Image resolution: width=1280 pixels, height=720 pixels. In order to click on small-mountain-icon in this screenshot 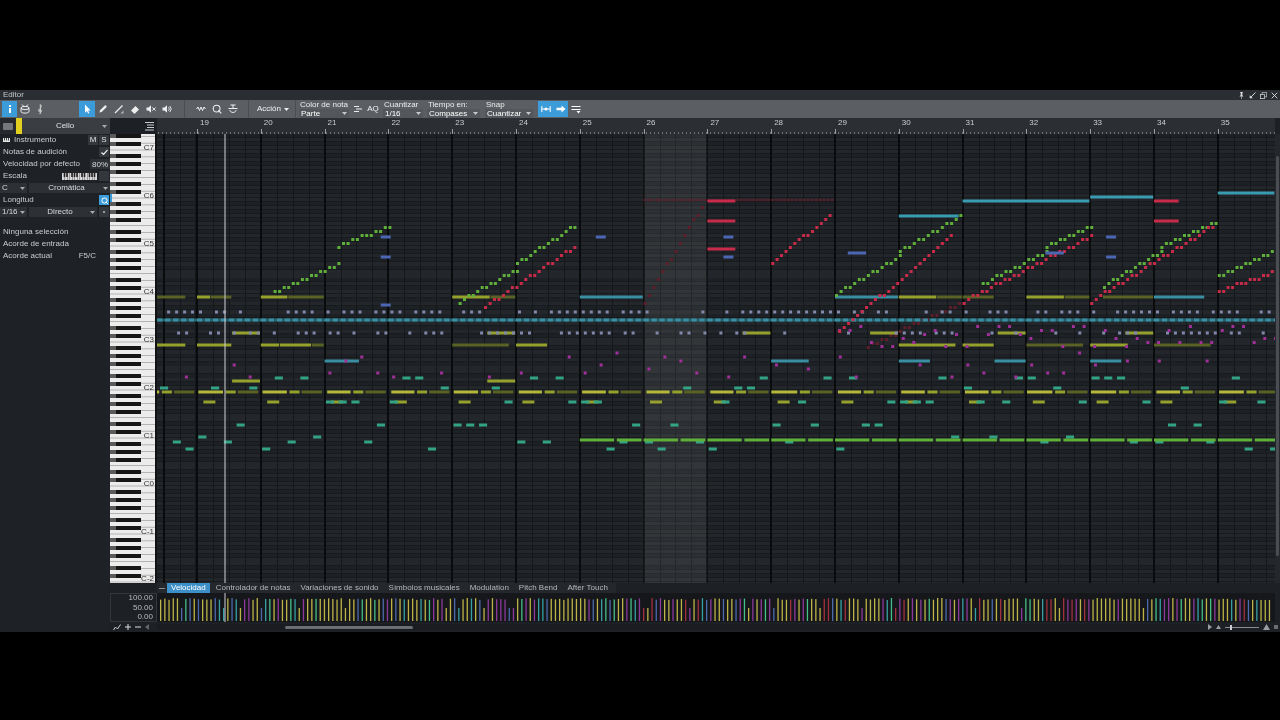, I will do `click(1218, 627)`.